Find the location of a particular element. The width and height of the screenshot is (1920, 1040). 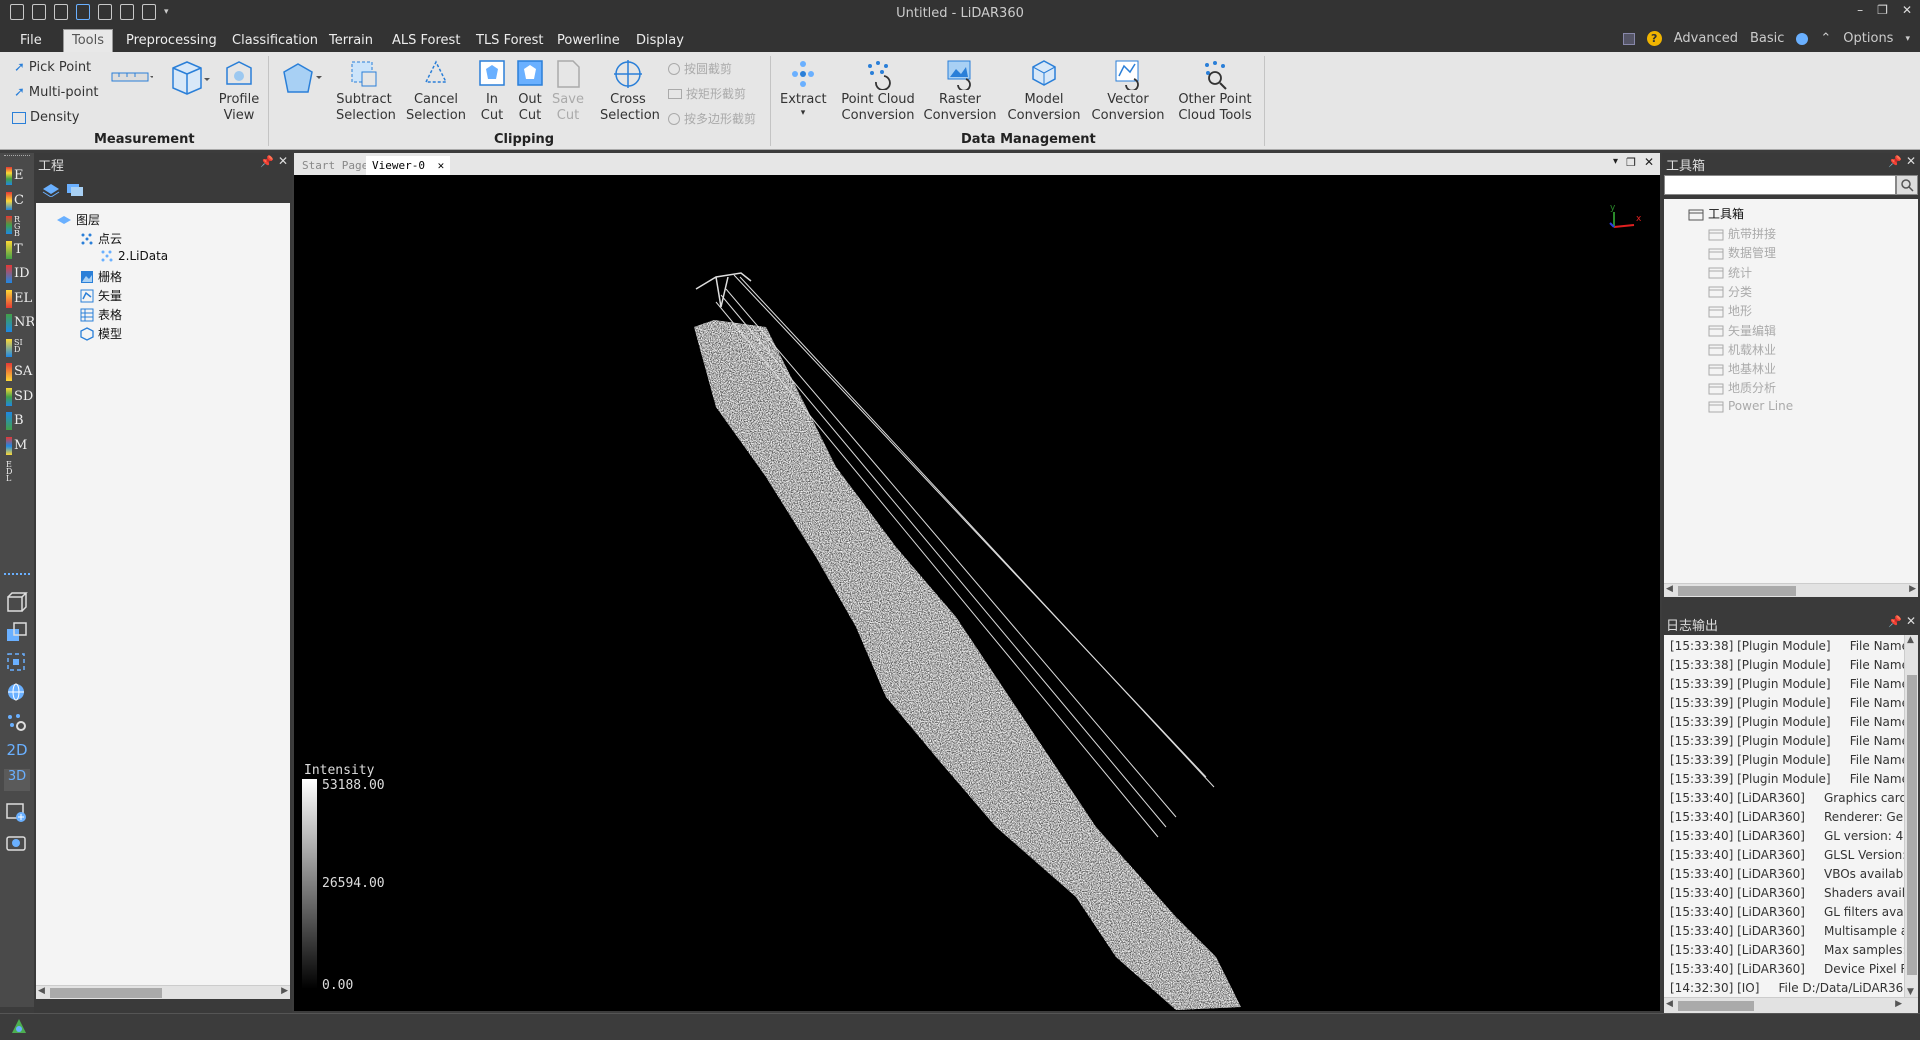

multi-point-button: ➚ Multi-point is located at coordinates (56, 92).